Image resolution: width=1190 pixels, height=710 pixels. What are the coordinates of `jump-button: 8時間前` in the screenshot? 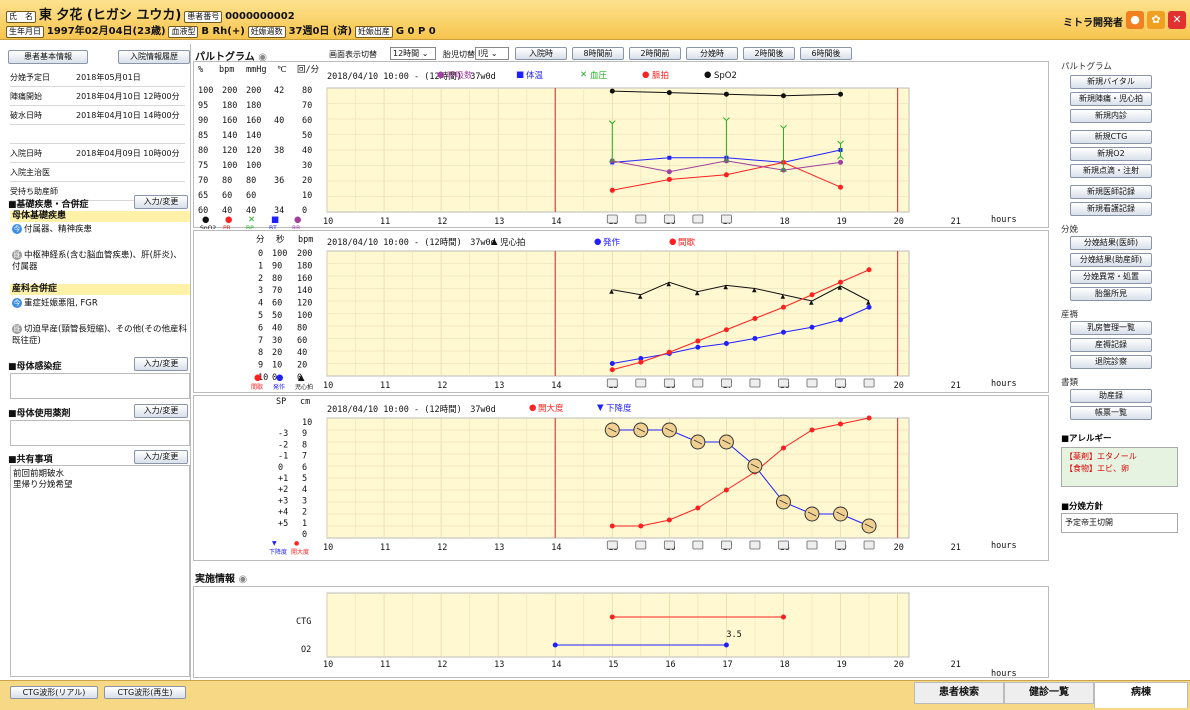 It's located at (598, 53).